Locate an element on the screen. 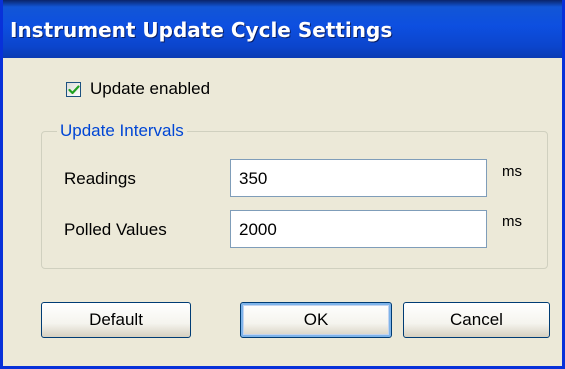 Image resolution: width=565 pixels, height=369 pixels. polled-values-unit: ms is located at coordinates (512, 221).